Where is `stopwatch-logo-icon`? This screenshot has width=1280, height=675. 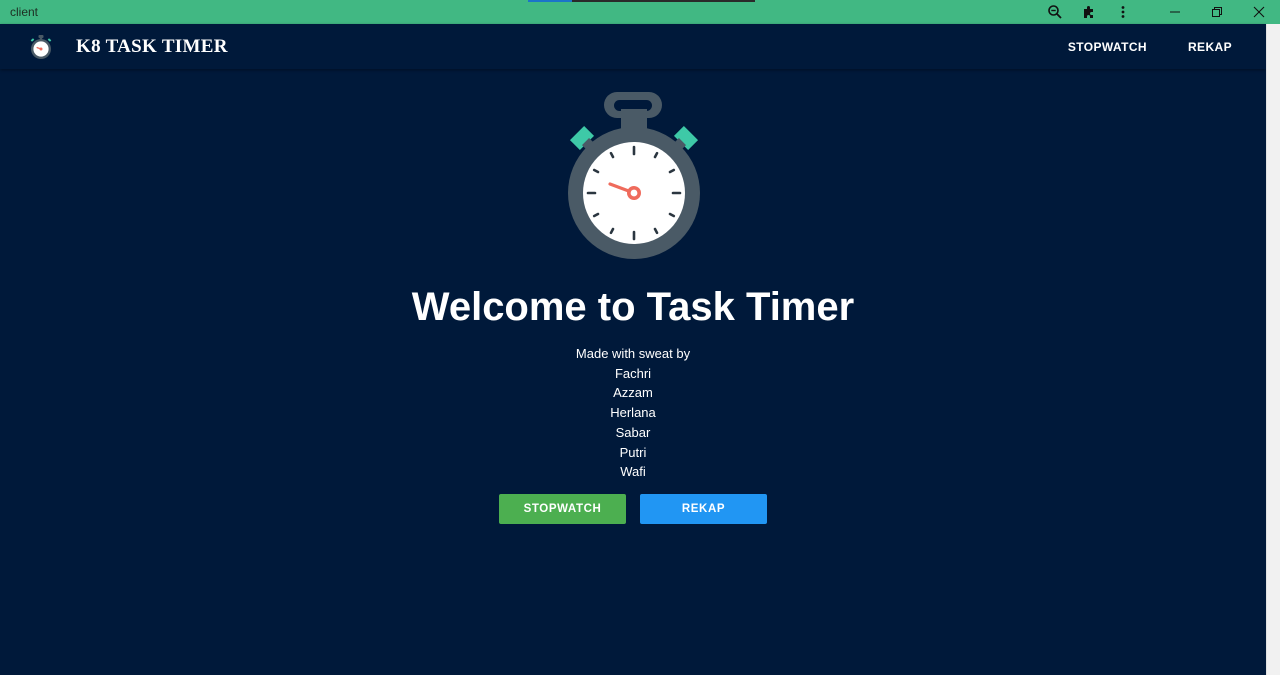
stopwatch-logo-icon is located at coordinates (41, 46).